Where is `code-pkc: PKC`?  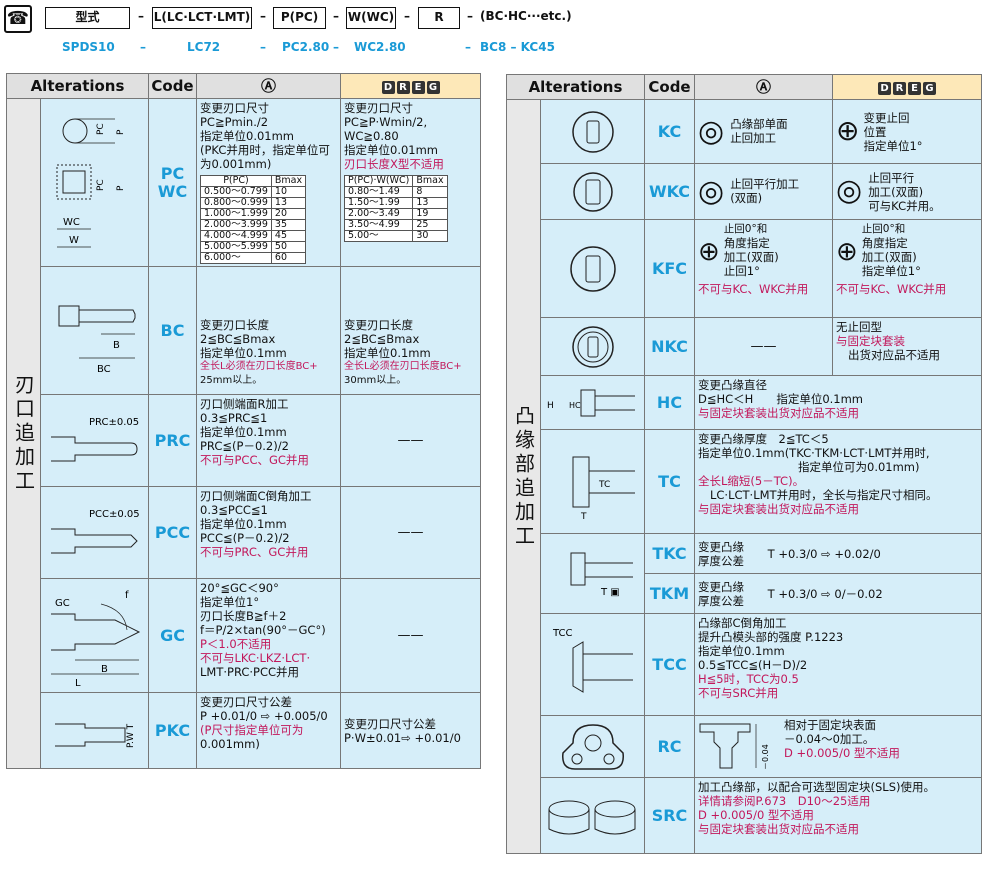 code-pkc: PKC is located at coordinates (172, 730).